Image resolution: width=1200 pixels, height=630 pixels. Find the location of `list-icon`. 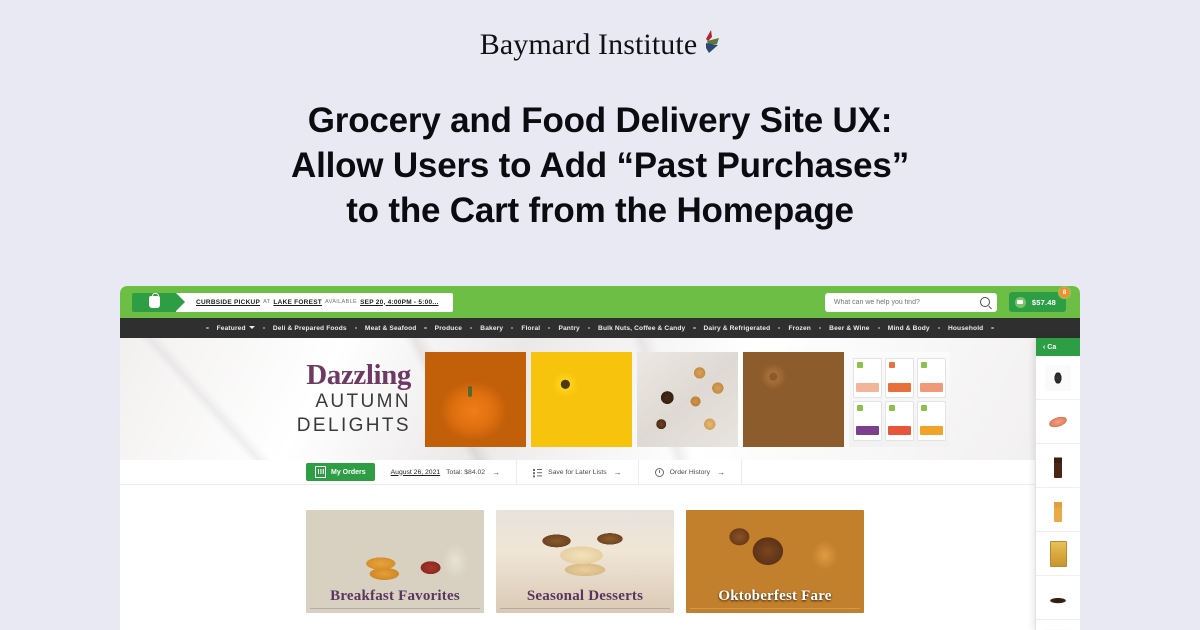

list-icon is located at coordinates (538, 472).